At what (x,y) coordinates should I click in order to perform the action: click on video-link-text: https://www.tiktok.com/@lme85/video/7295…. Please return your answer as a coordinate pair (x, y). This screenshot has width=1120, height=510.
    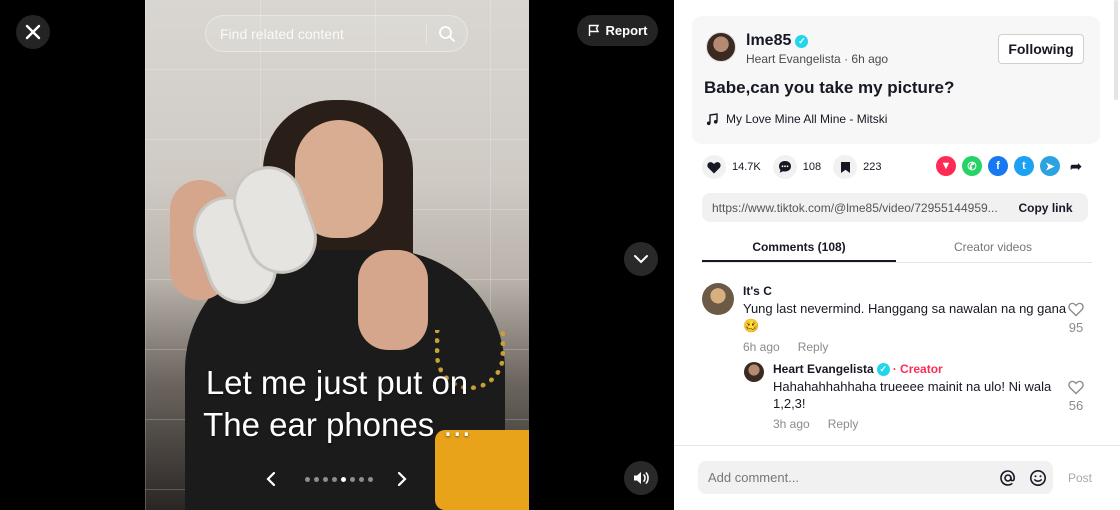
    Looking at the image, I should click on (852, 208).